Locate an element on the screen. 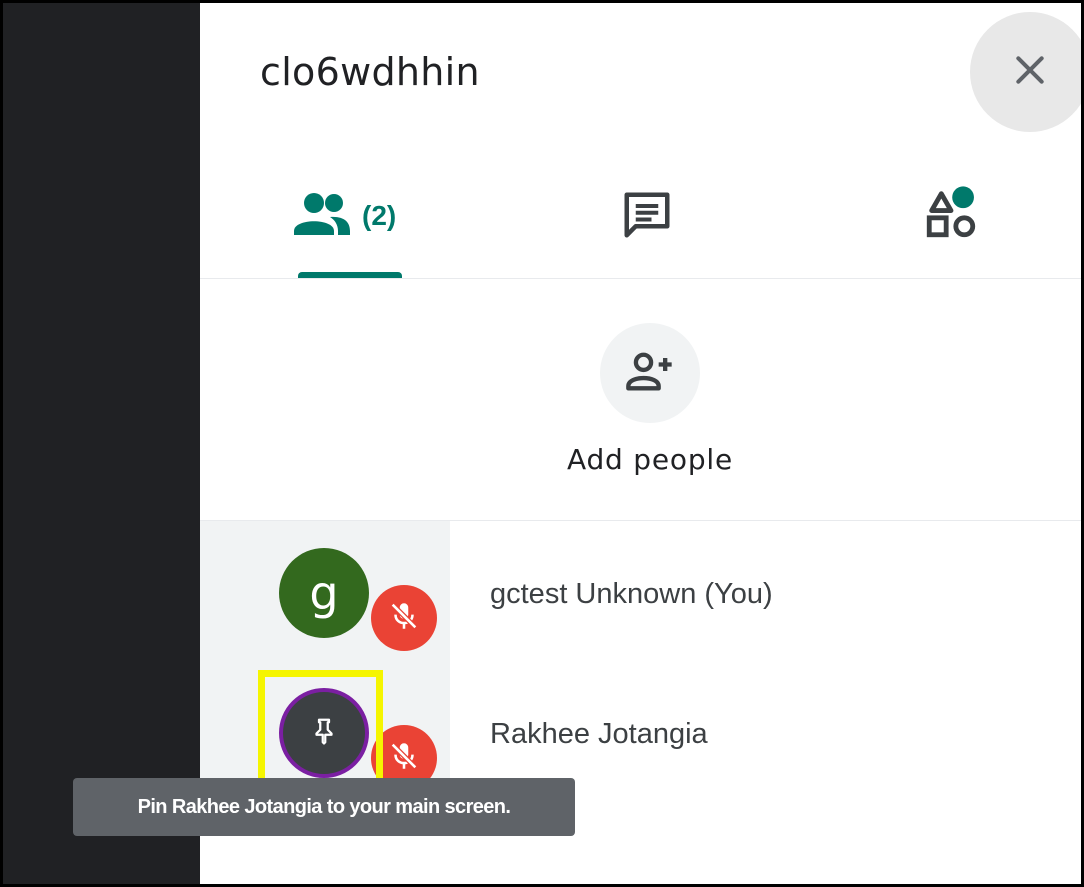 This screenshot has width=1084, height=887. avatar: g is located at coordinates (324, 593).